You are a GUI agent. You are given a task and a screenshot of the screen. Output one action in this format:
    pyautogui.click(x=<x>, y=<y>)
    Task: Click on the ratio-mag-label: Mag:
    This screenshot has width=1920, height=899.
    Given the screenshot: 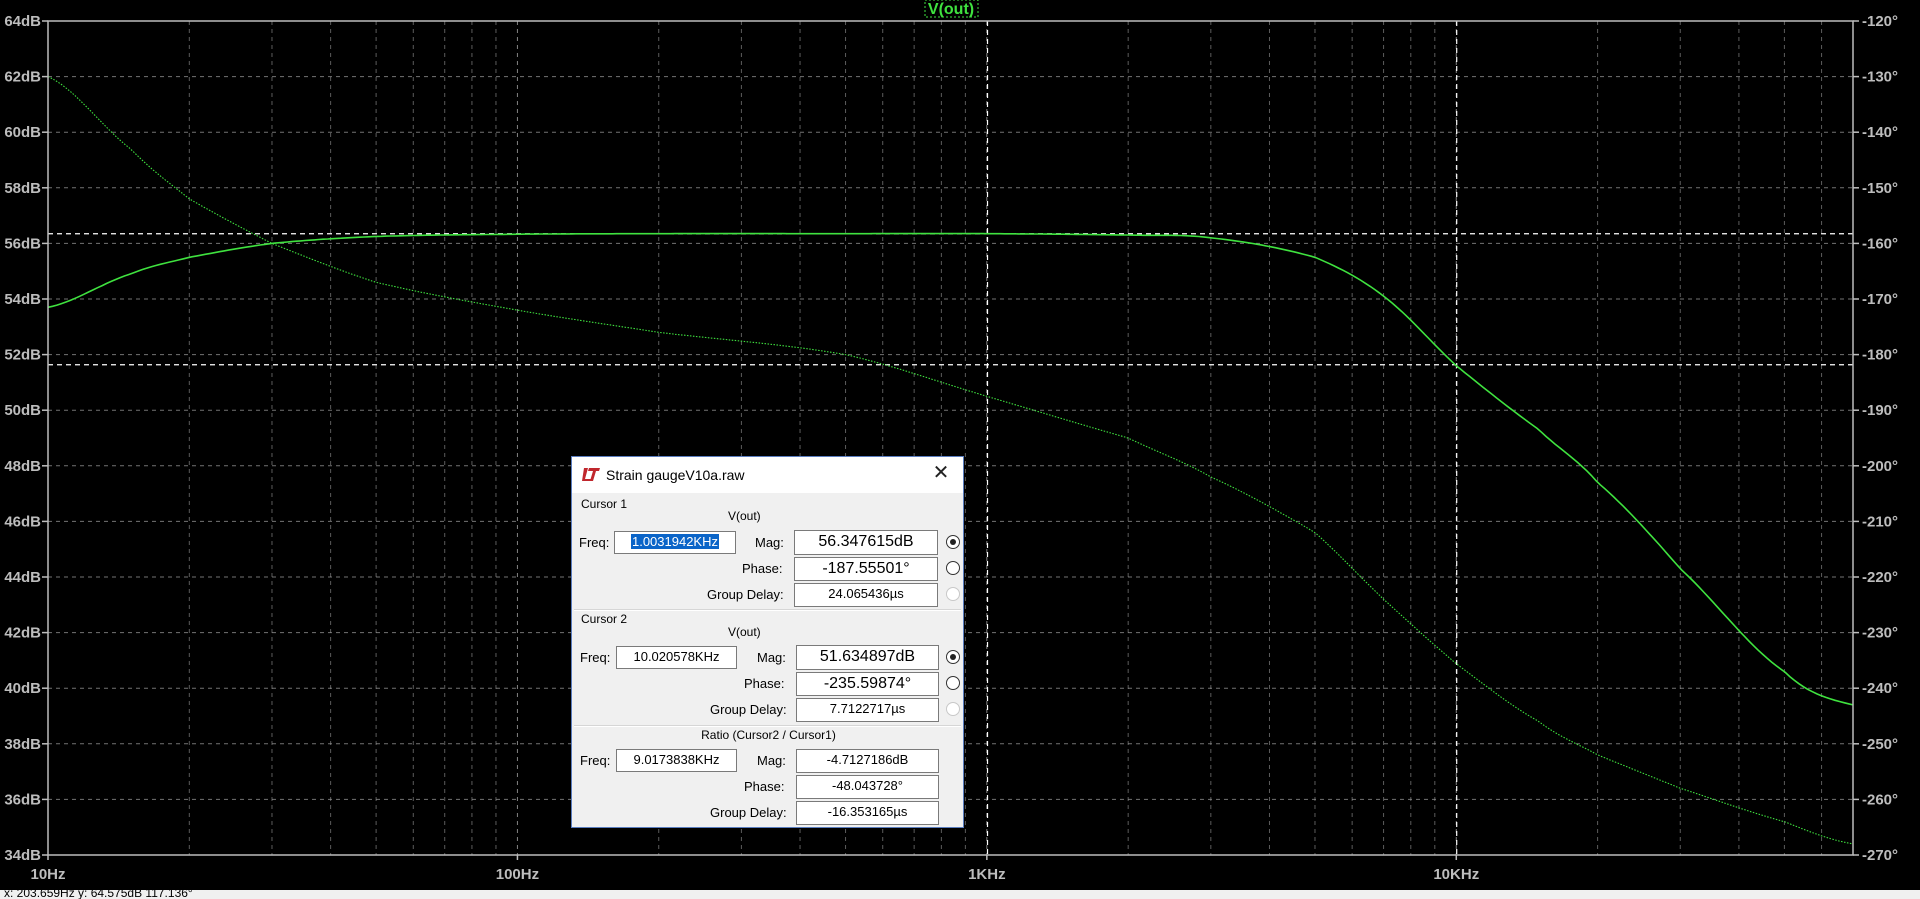 What is the action you would take?
    pyautogui.click(x=771, y=760)
    